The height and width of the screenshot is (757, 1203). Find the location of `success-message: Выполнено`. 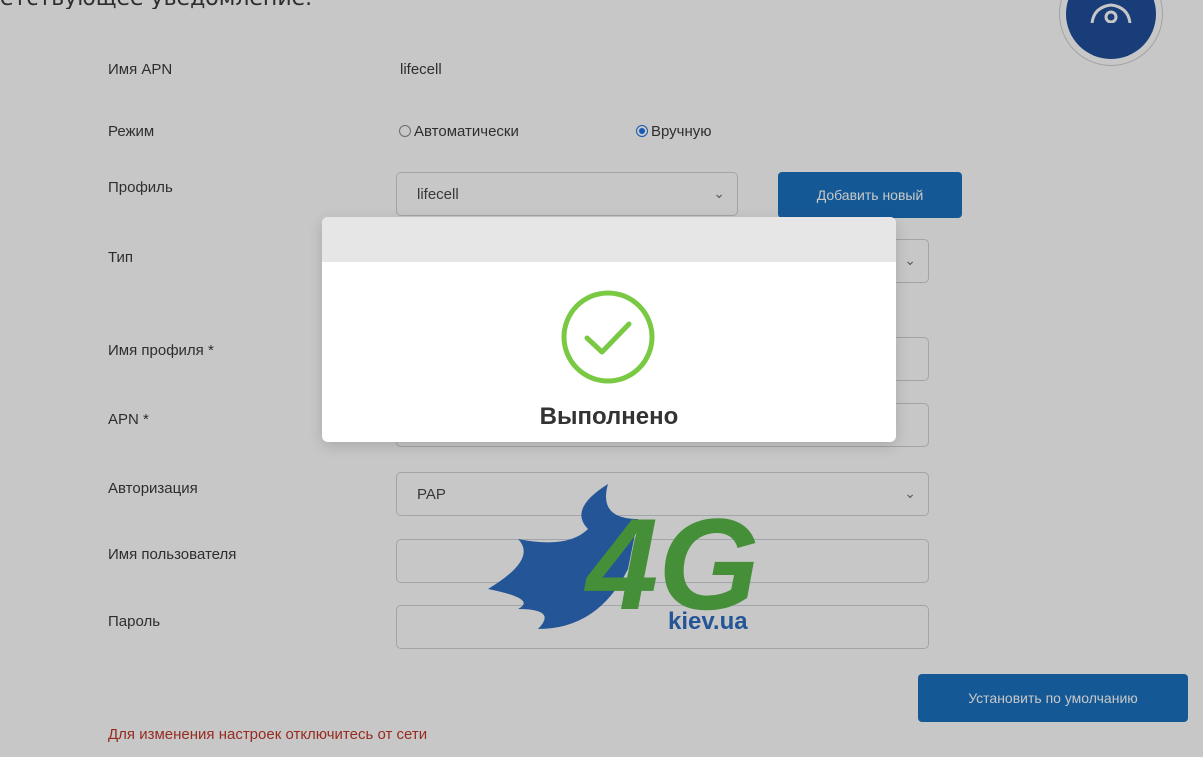

success-message: Выполнено is located at coordinates (609, 416).